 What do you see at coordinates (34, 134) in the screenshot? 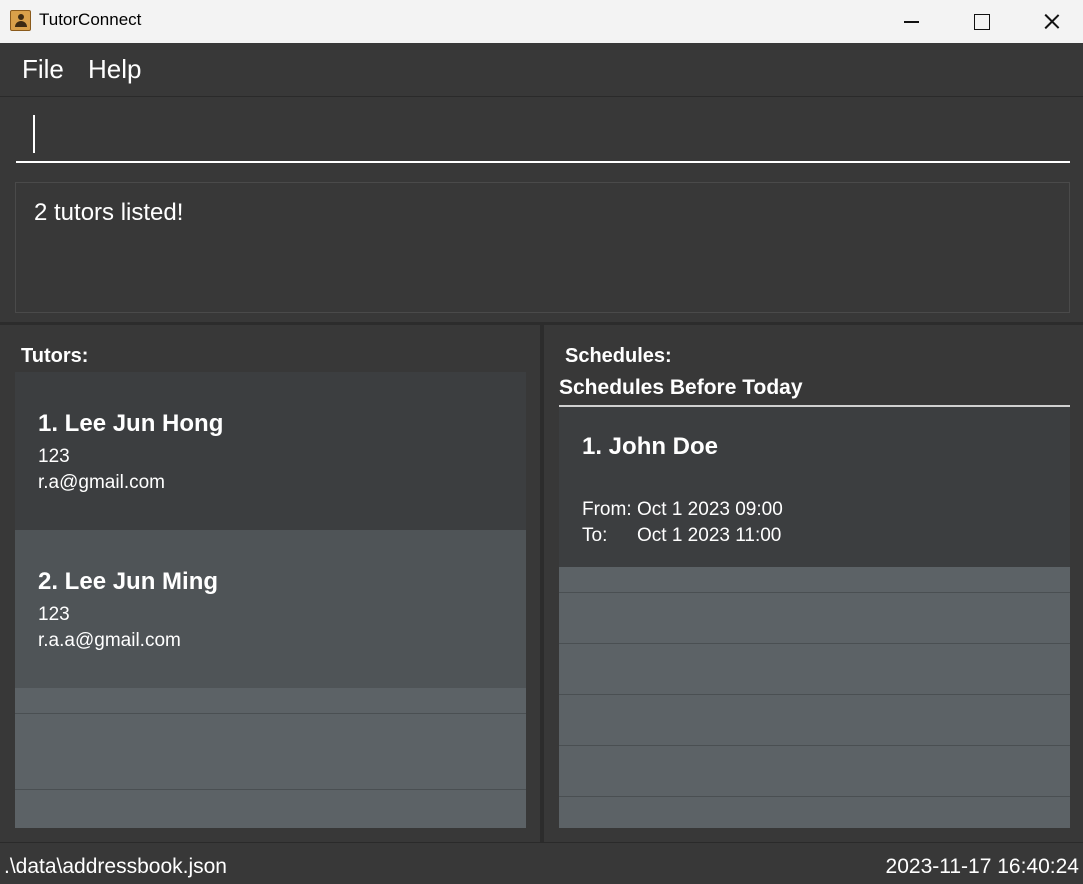
I see `text-caret` at bounding box center [34, 134].